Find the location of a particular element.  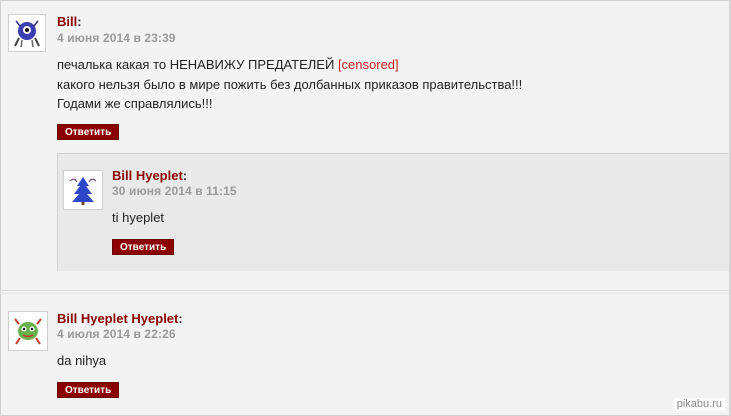

comment-author: Bill Hyeplet Hyeplet: is located at coordinates (120, 318).